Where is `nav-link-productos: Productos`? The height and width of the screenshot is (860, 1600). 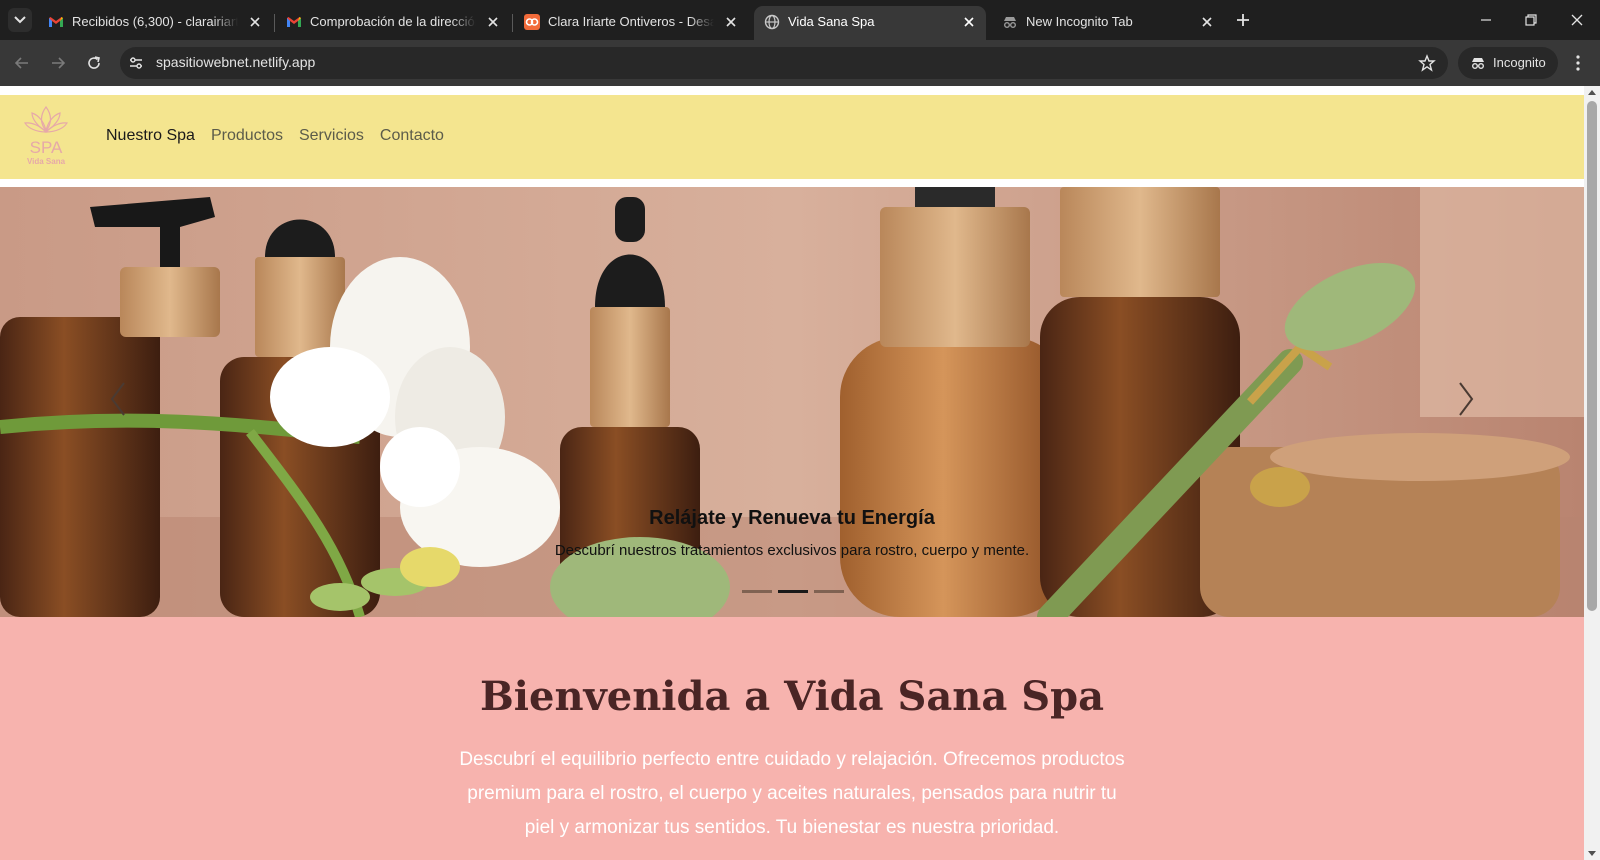
nav-link-productos: Productos is located at coordinates (247, 136).